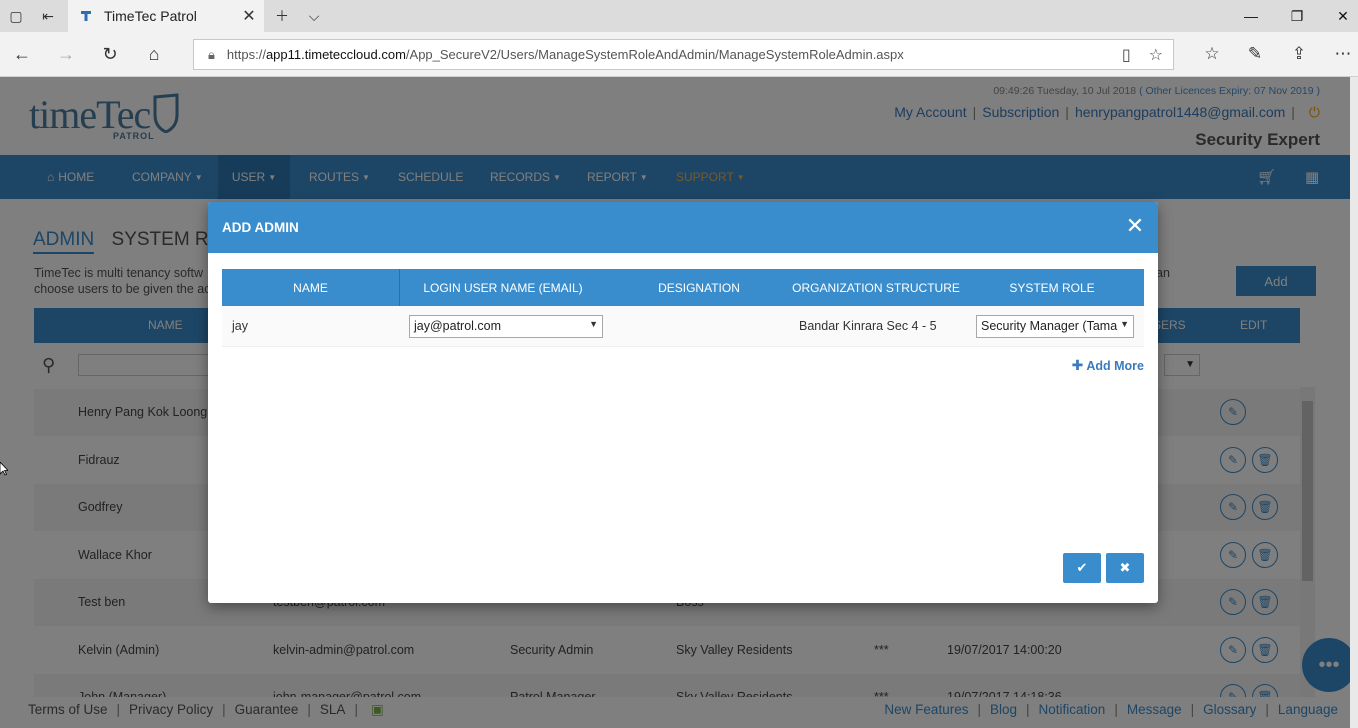 This screenshot has width=1358, height=728. I want to click on favorite-star-icon: ☆, so click(1156, 55).